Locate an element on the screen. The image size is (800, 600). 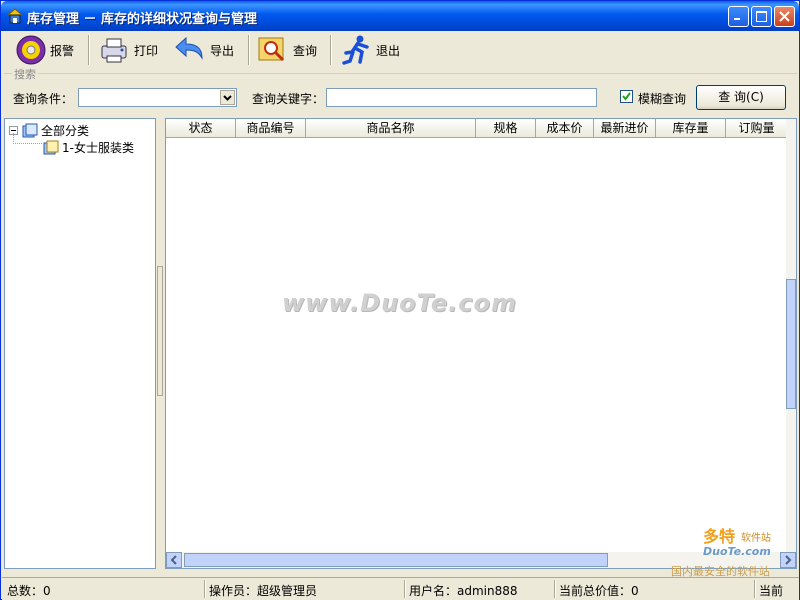
maximize-button is located at coordinates (761, 16).